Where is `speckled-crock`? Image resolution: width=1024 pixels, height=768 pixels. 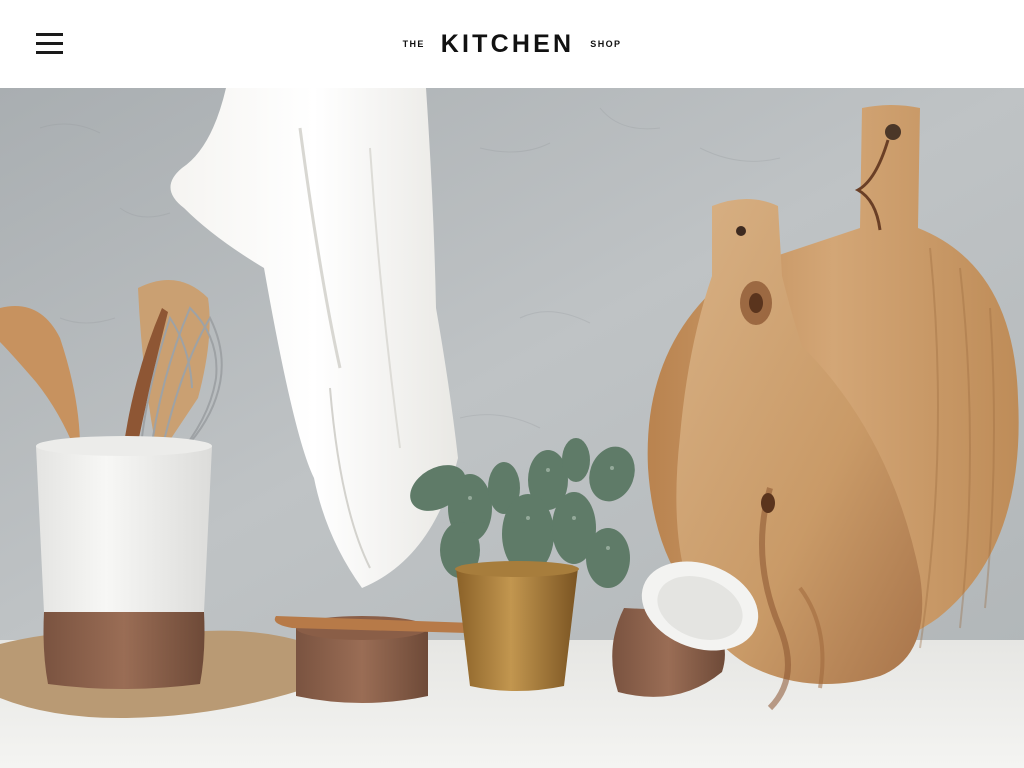 speckled-crock is located at coordinates (124, 562).